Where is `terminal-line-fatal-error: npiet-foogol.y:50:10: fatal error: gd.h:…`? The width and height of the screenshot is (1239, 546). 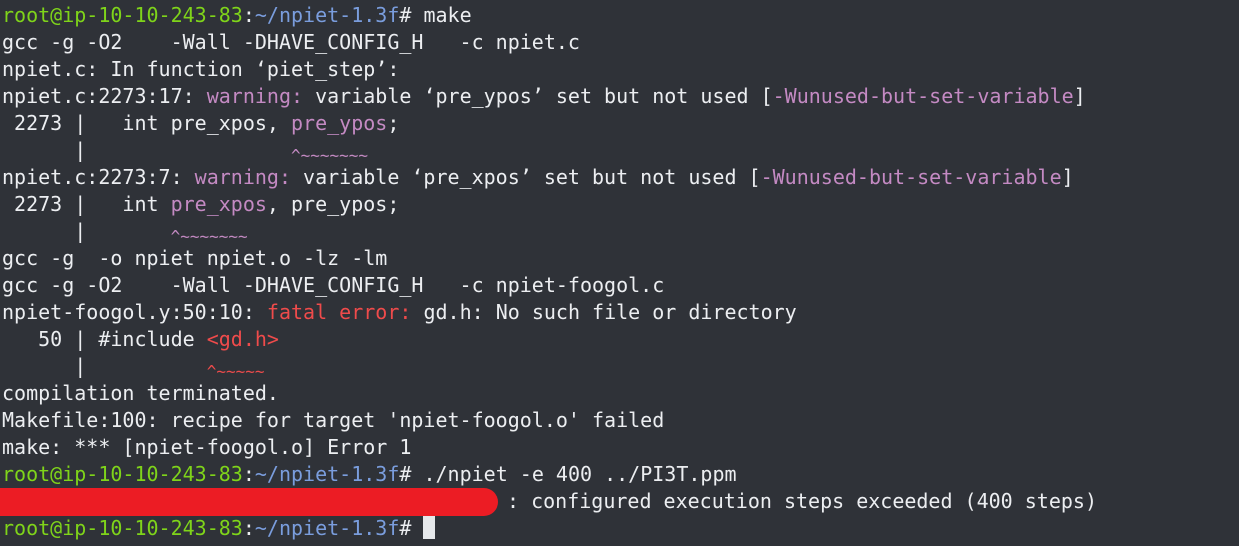
terminal-line-fatal-error: npiet-foogol.y:50:10: fatal error: gd.h:… is located at coordinates (620, 312).